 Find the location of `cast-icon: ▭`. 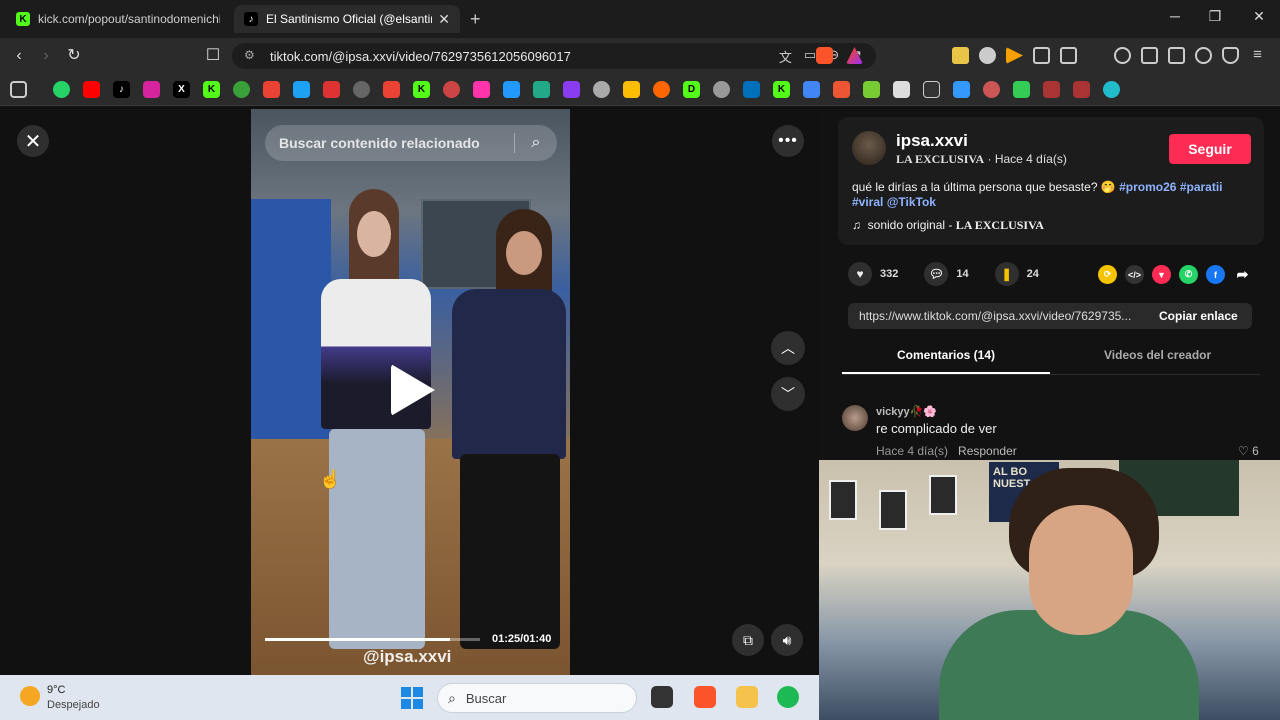

cast-icon: ▭ is located at coordinates (810, 56).